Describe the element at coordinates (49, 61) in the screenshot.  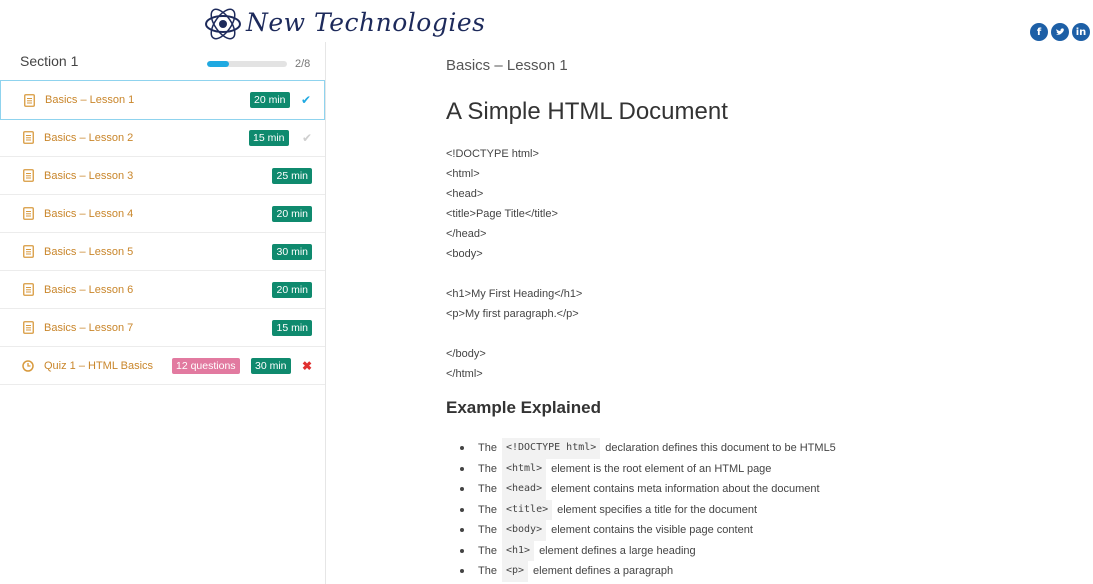
I see `section-title: Section 1` at that location.